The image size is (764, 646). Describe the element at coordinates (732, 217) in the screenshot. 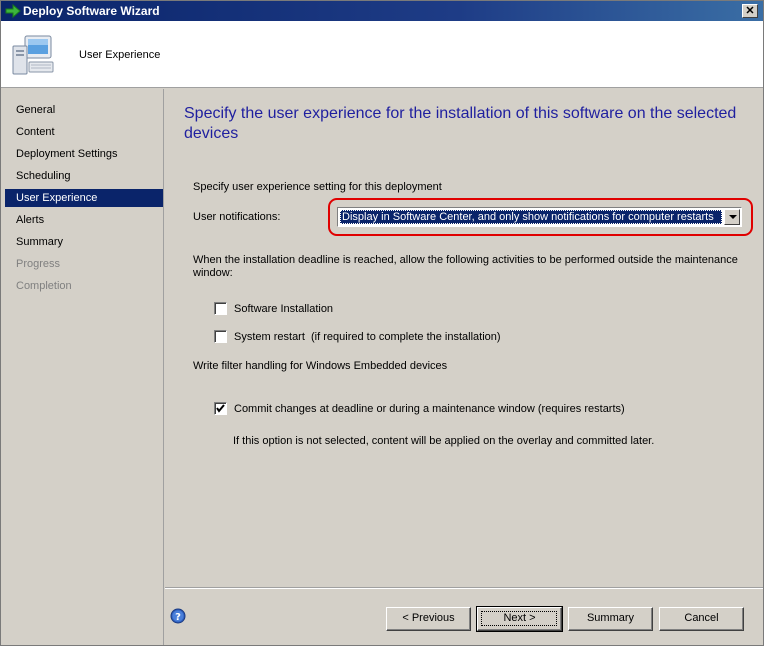

I see `chevron-down-icon` at that location.